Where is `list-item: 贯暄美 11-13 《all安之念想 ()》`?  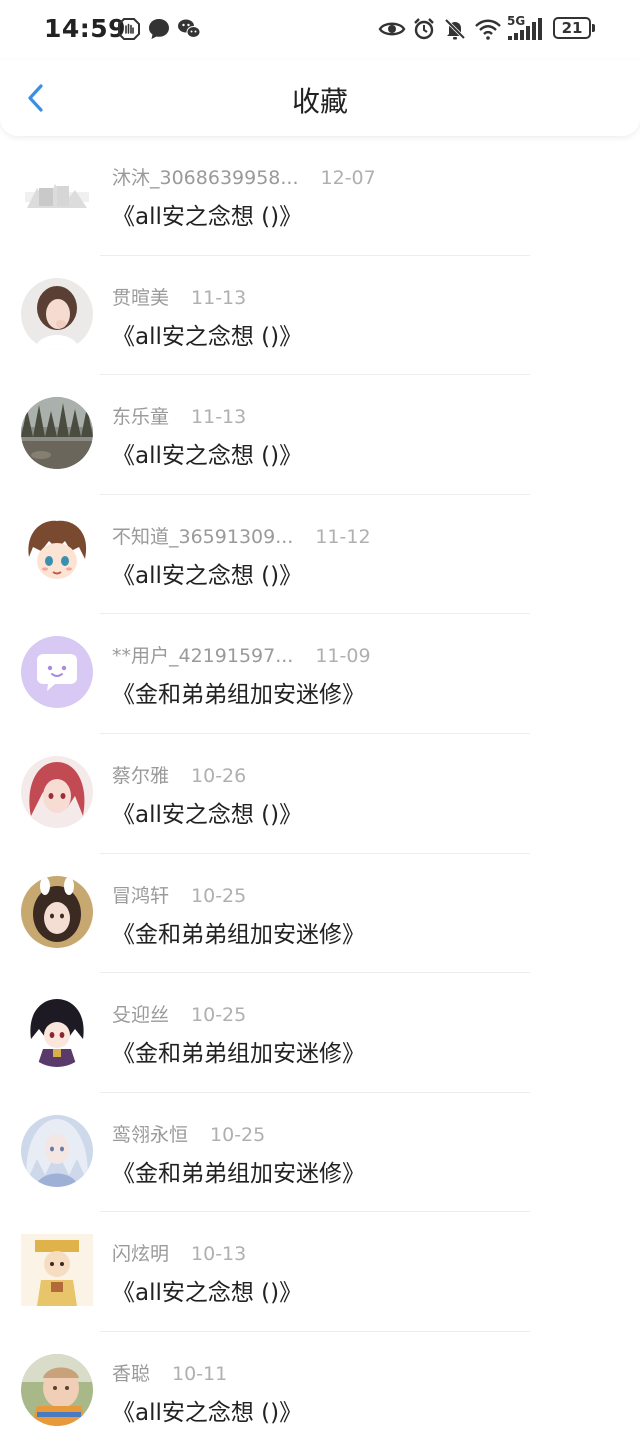 list-item: 贯暄美 11-13 《all安之念想 ()》 is located at coordinates (320, 316).